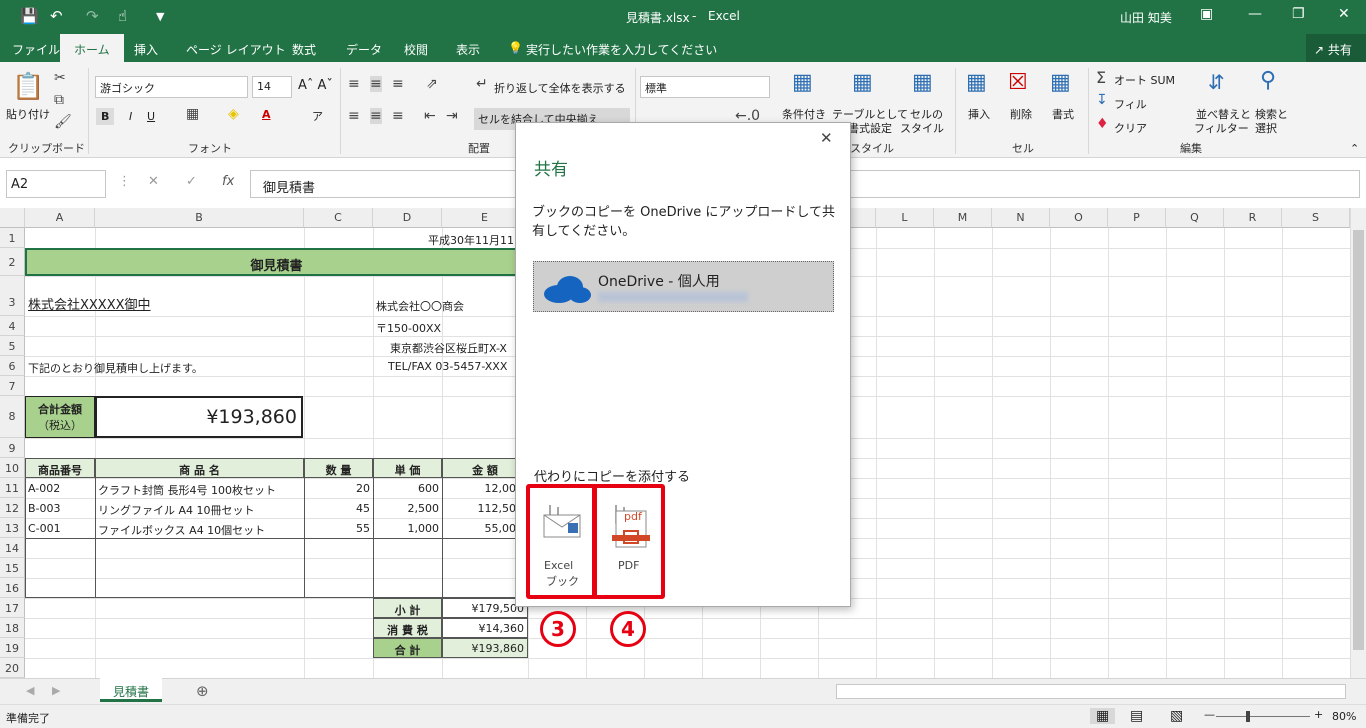  Describe the element at coordinates (30, 690) in the screenshot. I see `prev-sheet-icon: ◀` at that location.